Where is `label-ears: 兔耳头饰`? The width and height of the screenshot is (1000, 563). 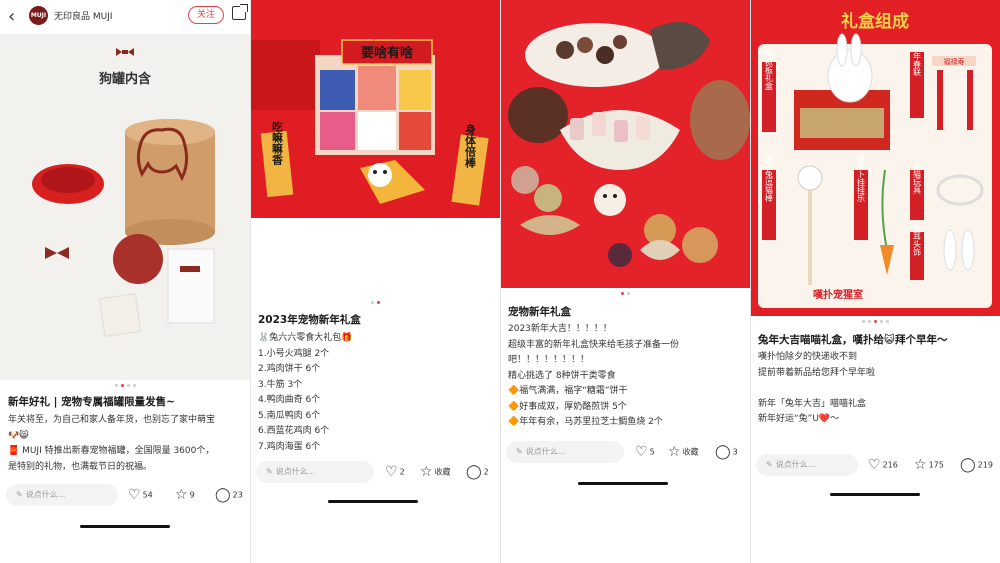
label-ears: 兔耳头饰 is located at coordinates (917, 240).